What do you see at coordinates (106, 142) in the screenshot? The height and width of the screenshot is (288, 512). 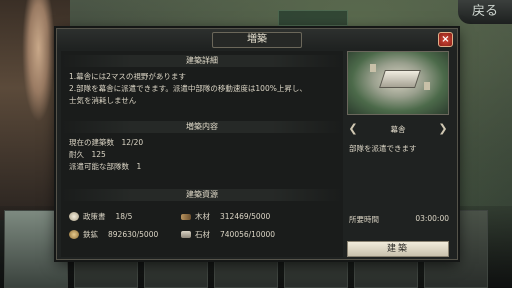 I see `content-line-build-count: 現在の建築数 12/20` at bounding box center [106, 142].